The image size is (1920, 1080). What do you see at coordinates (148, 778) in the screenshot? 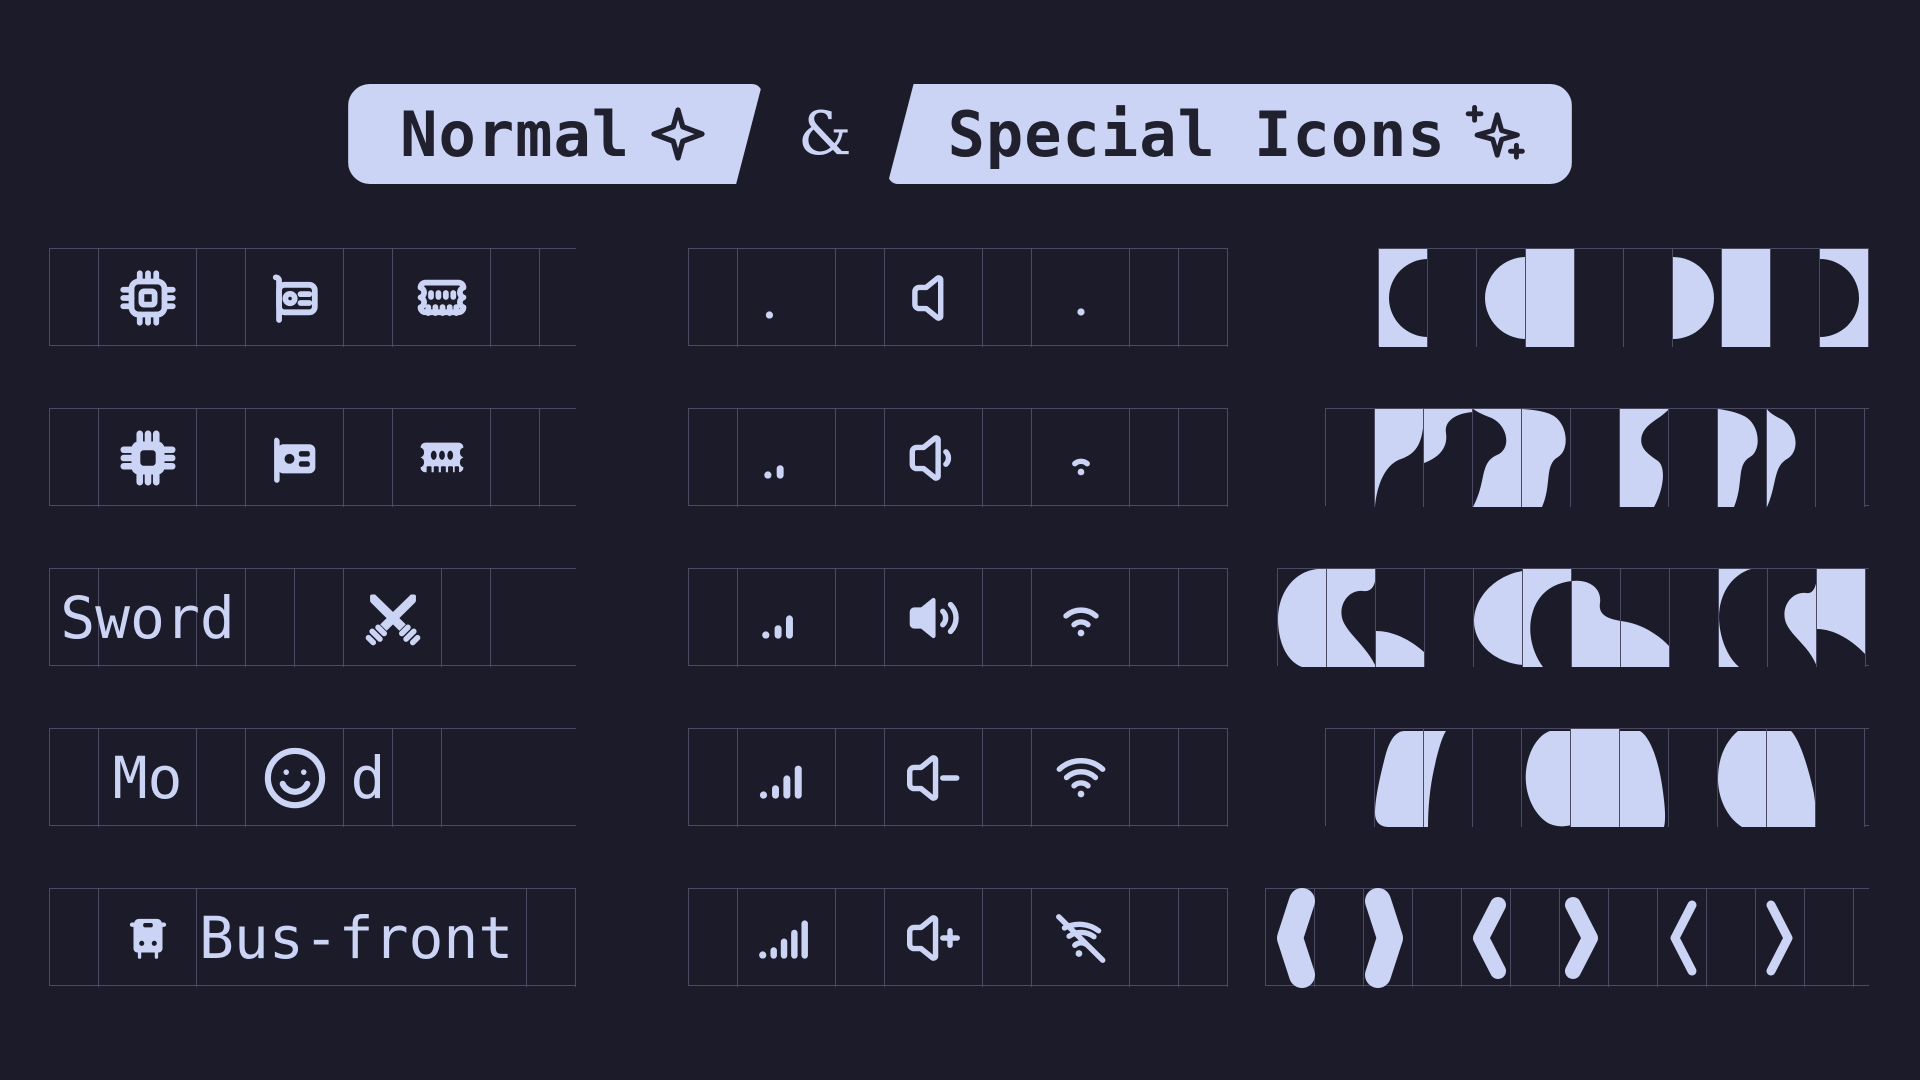
I see `mood-text-before: Mo` at bounding box center [148, 778].